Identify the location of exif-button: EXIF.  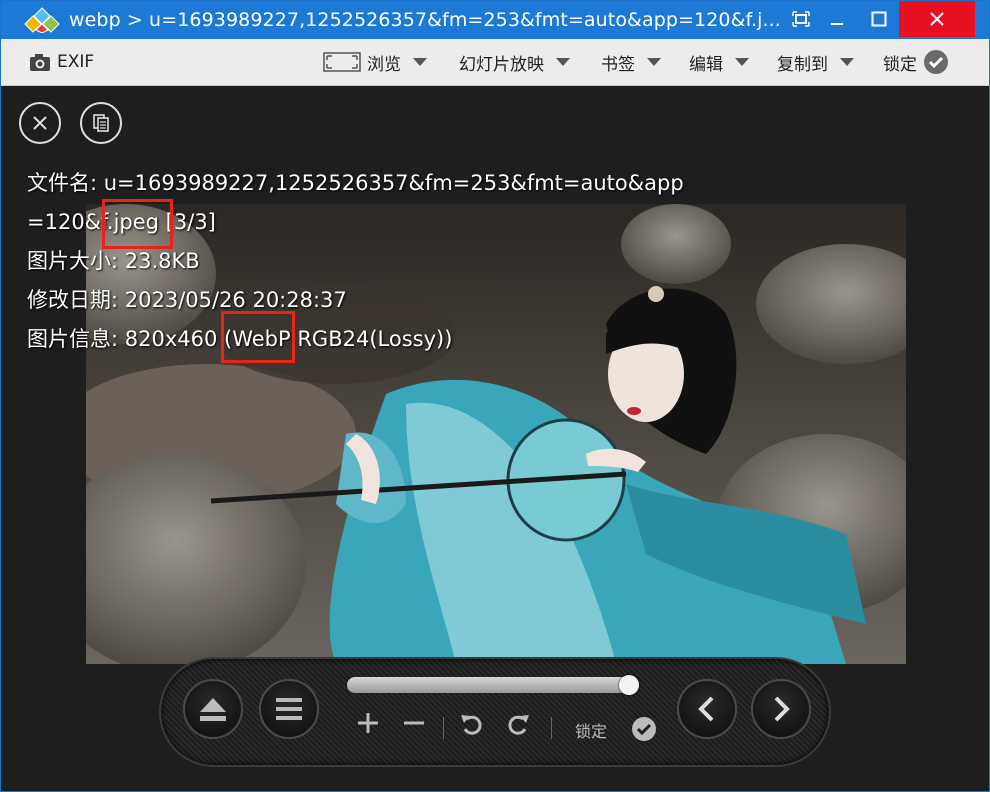
(61, 62).